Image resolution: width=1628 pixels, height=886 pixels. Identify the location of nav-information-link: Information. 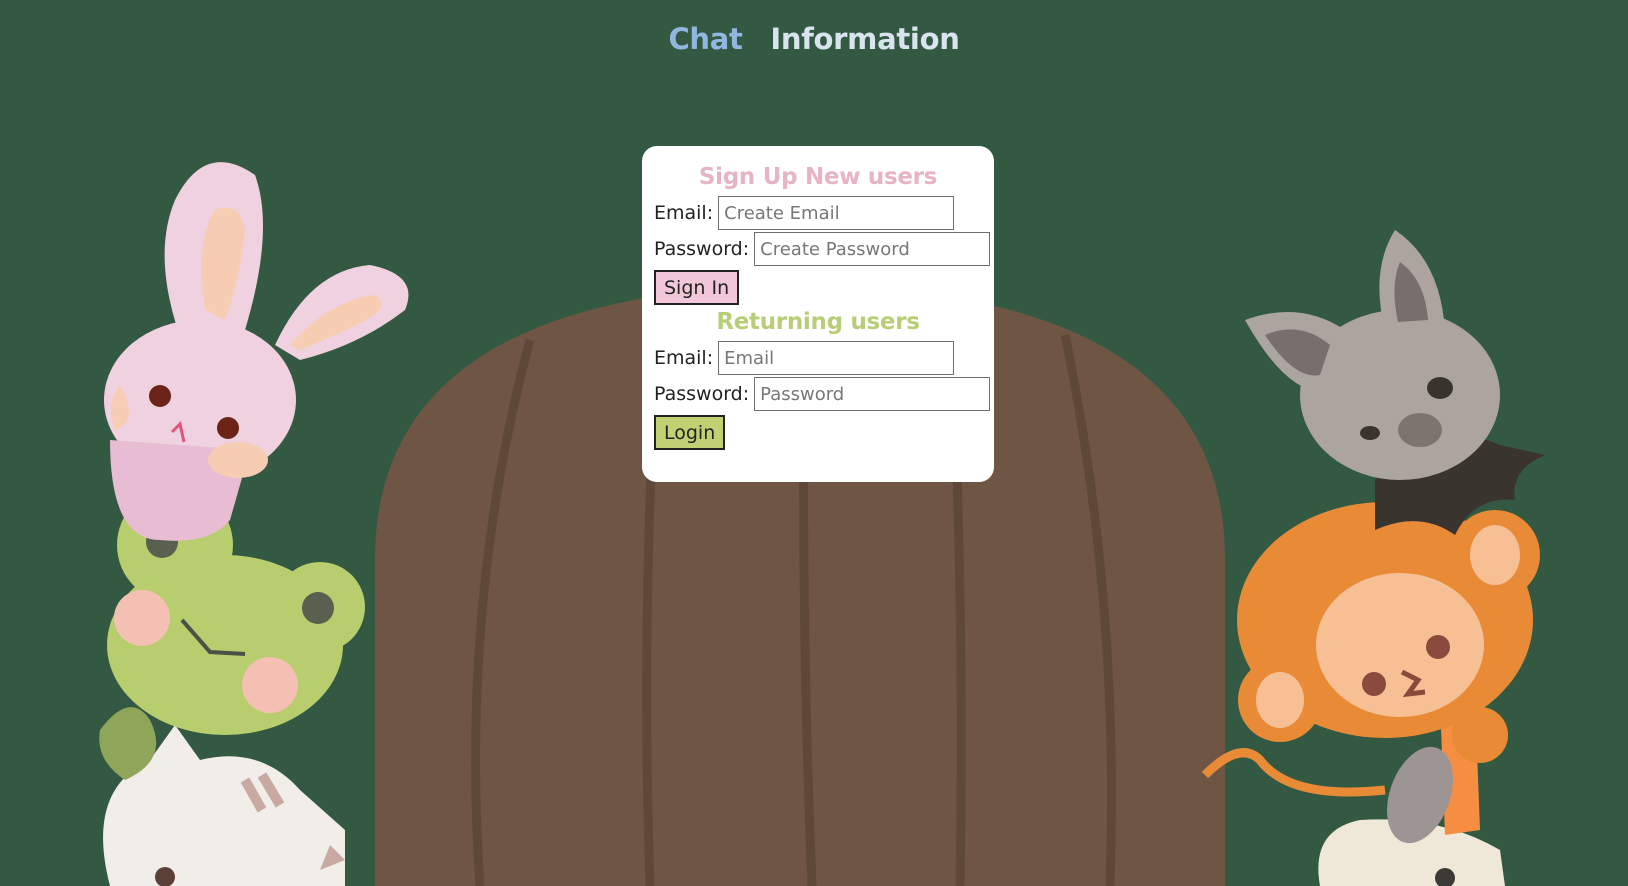
(864, 39).